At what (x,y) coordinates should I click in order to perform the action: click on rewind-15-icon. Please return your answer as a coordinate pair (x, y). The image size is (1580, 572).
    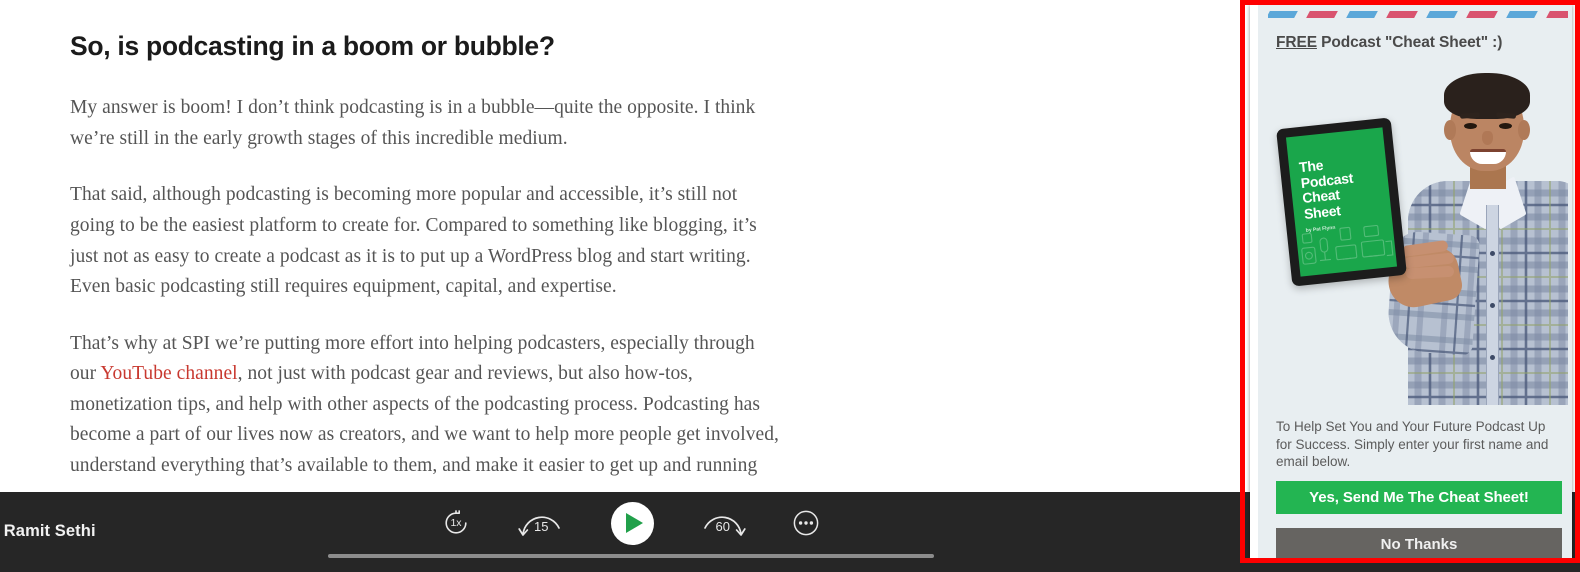
    Looking at the image, I should click on (541, 523).